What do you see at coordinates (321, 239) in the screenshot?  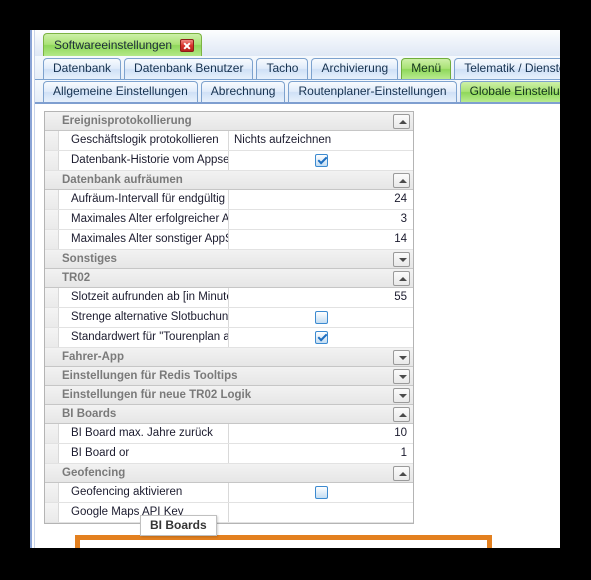 I see `property-value-number: 14` at bounding box center [321, 239].